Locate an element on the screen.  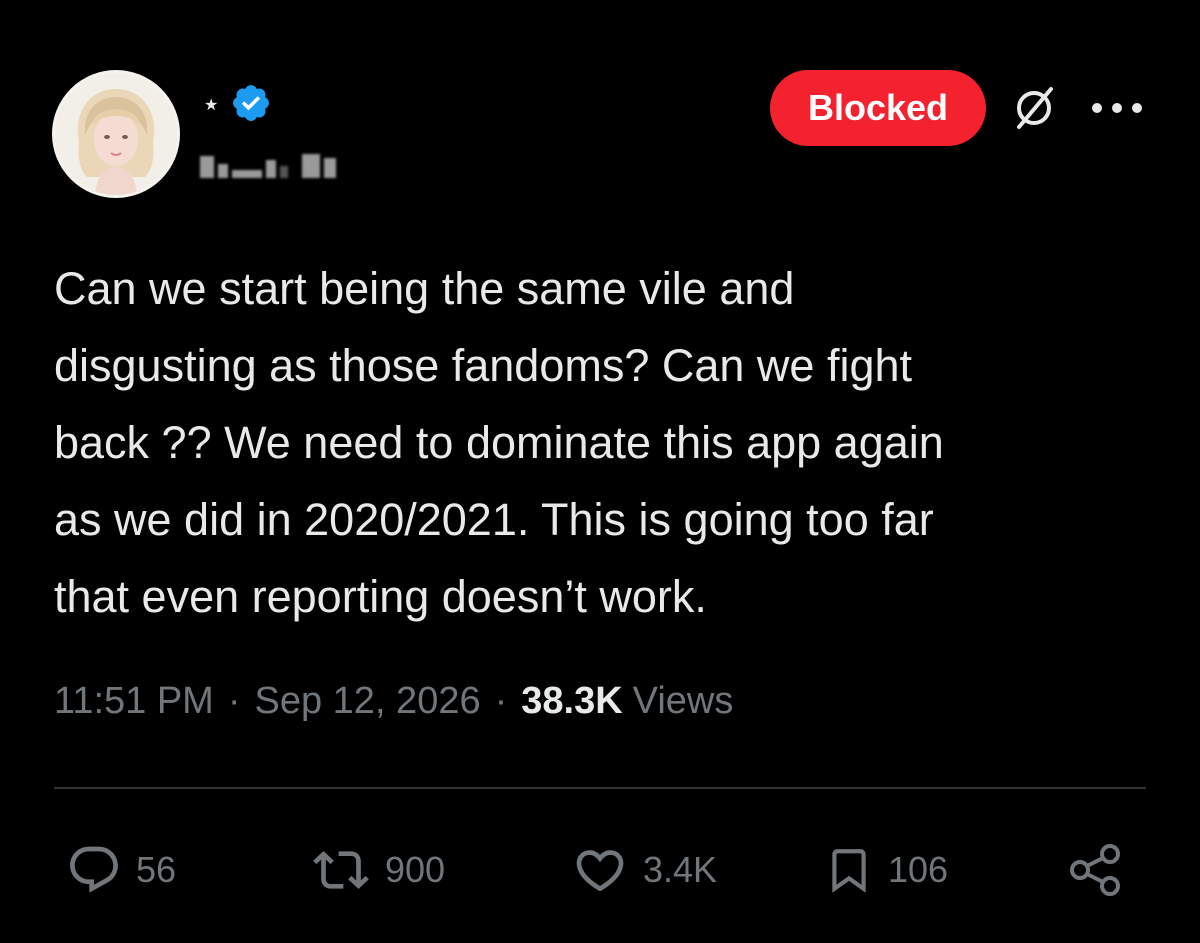
bookmark-icon is located at coordinates (849, 870).